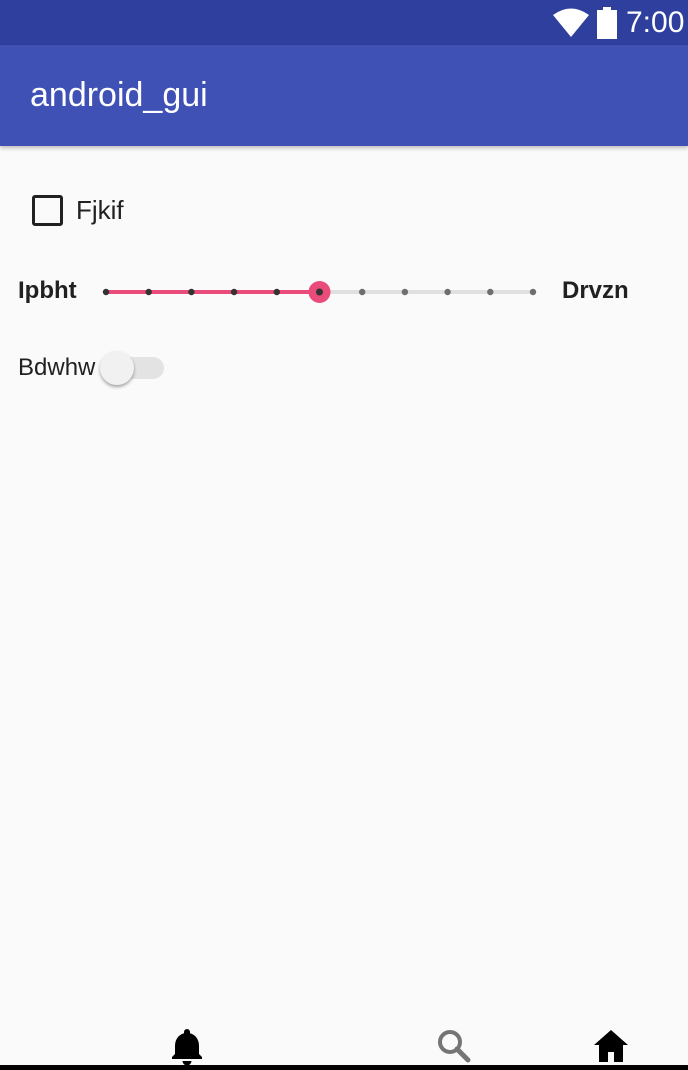  What do you see at coordinates (187, 1046) in the screenshot?
I see `bell-icon` at bounding box center [187, 1046].